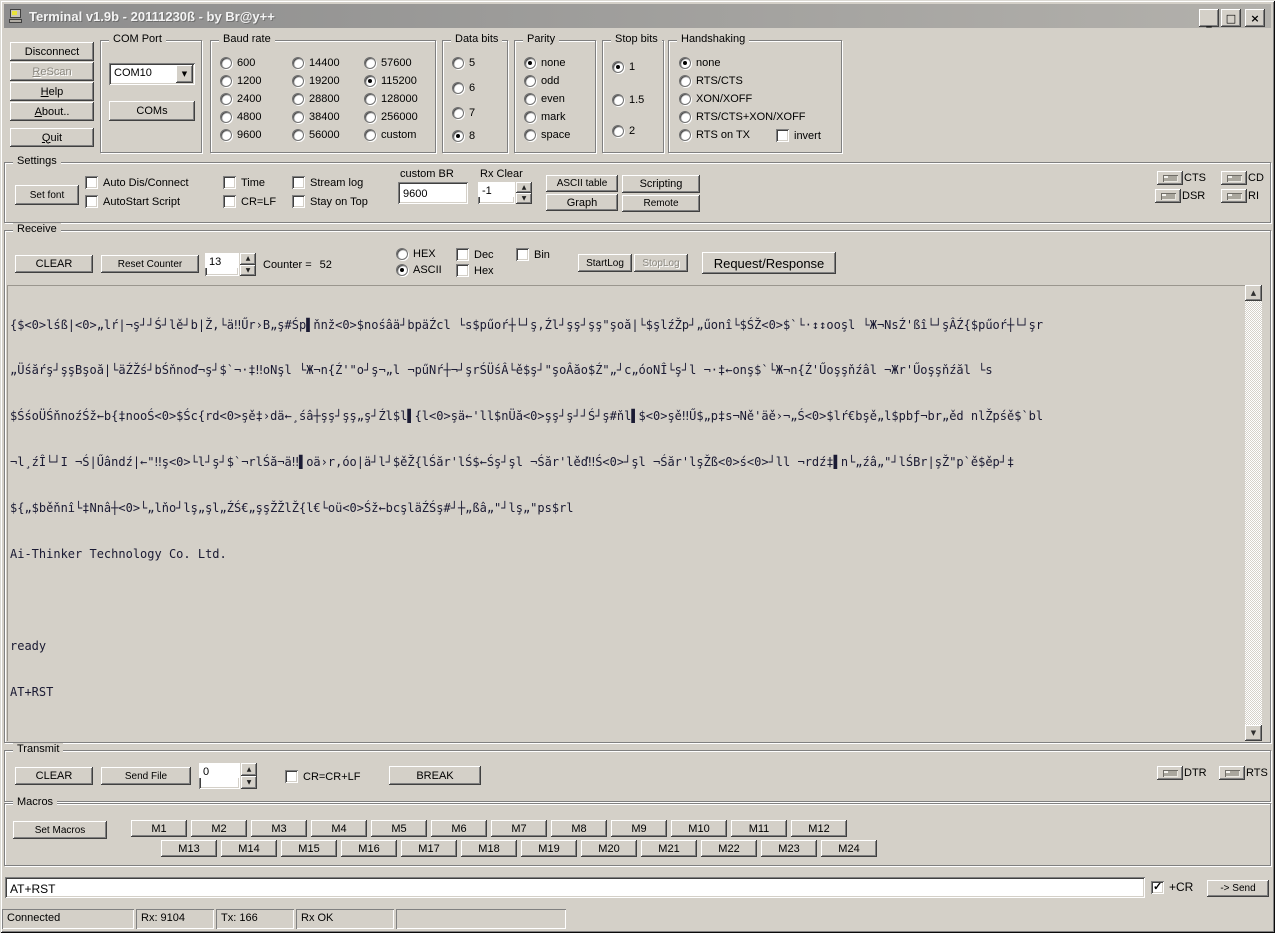  Describe the element at coordinates (628, 100) in the screenshot. I see `stop-bits-1.5: 1.5` at that location.